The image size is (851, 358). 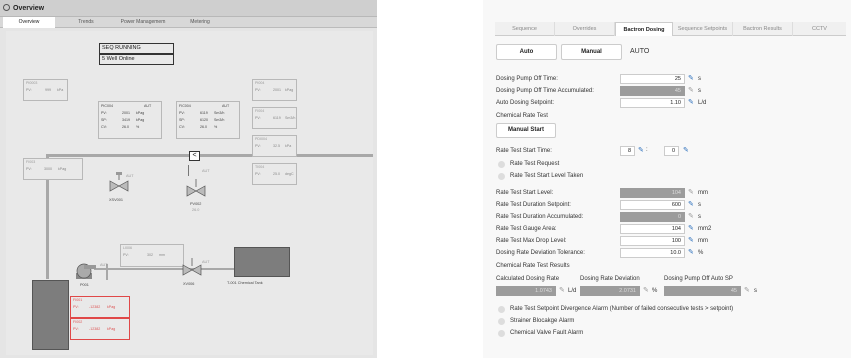 I want to click on fi001-pv-value: -12382, so click(x=95, y=307).